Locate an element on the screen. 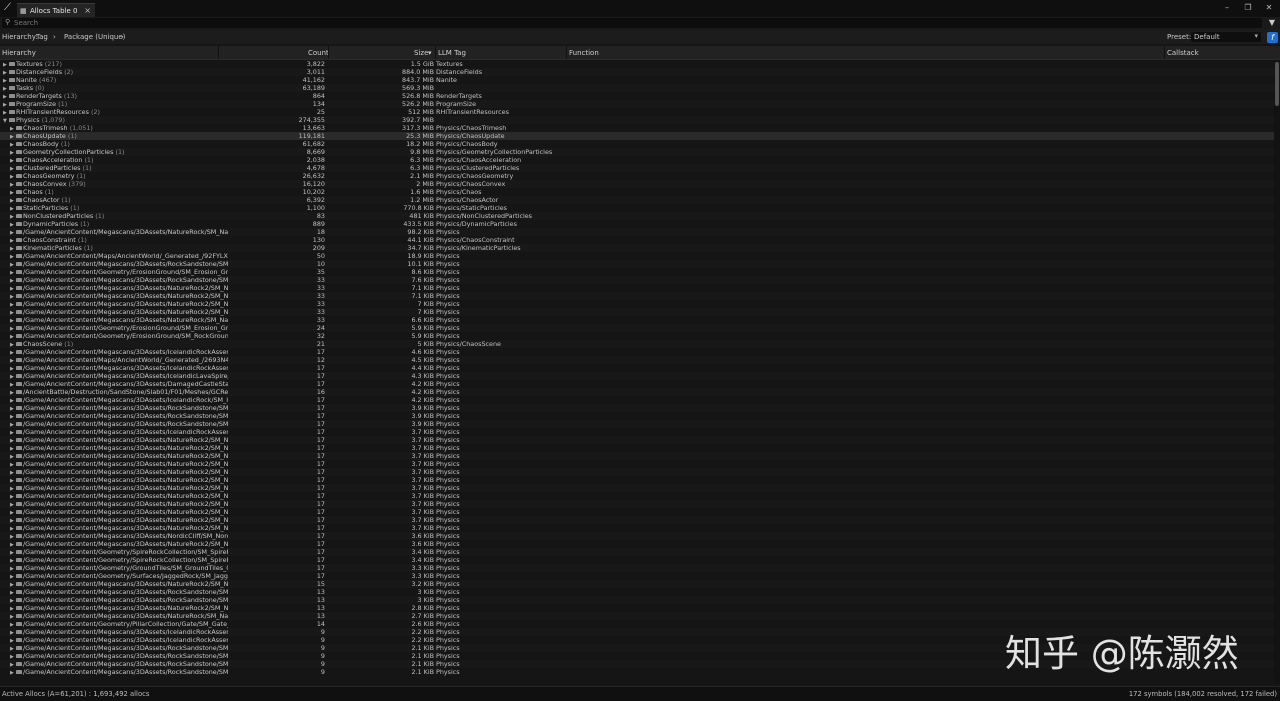  maximize-icon: ❐ is located at coordinates (1248, 8).